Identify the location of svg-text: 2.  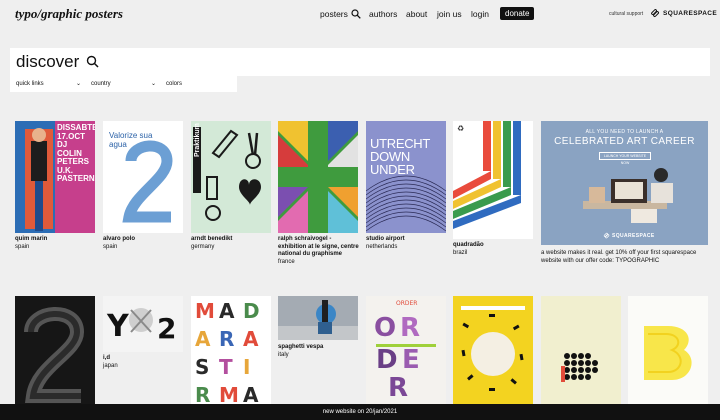
(166, 328).